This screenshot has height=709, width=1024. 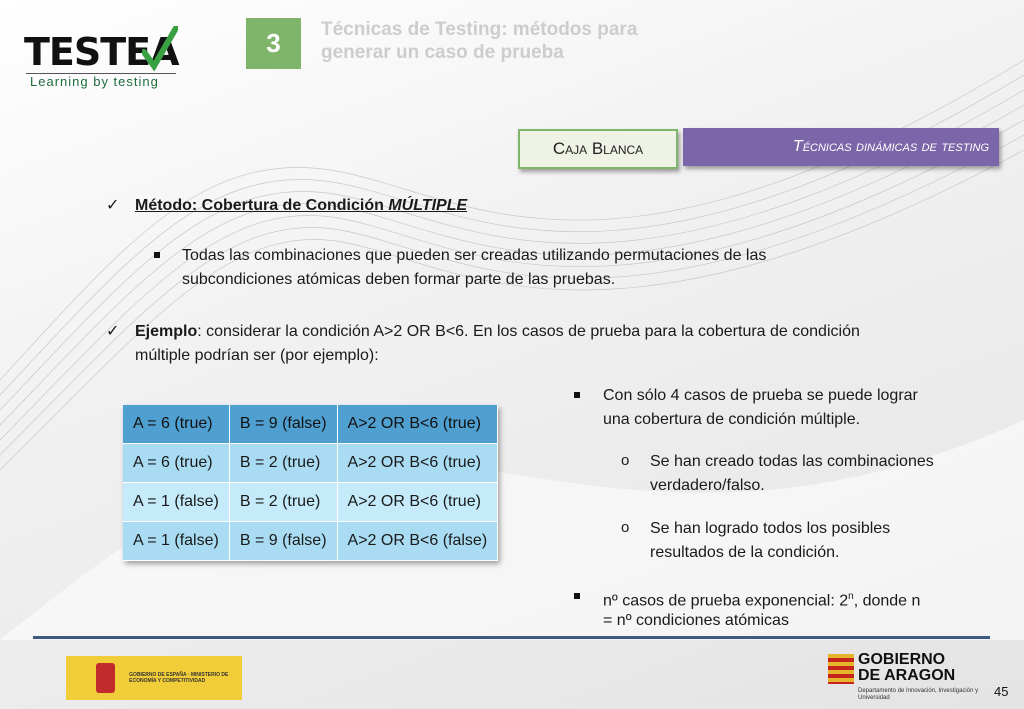 What do you see at coordinates (94, 81) in the screenshot?
I see `logo-tagline: Learning by testing` at bounding box center [94, 81].